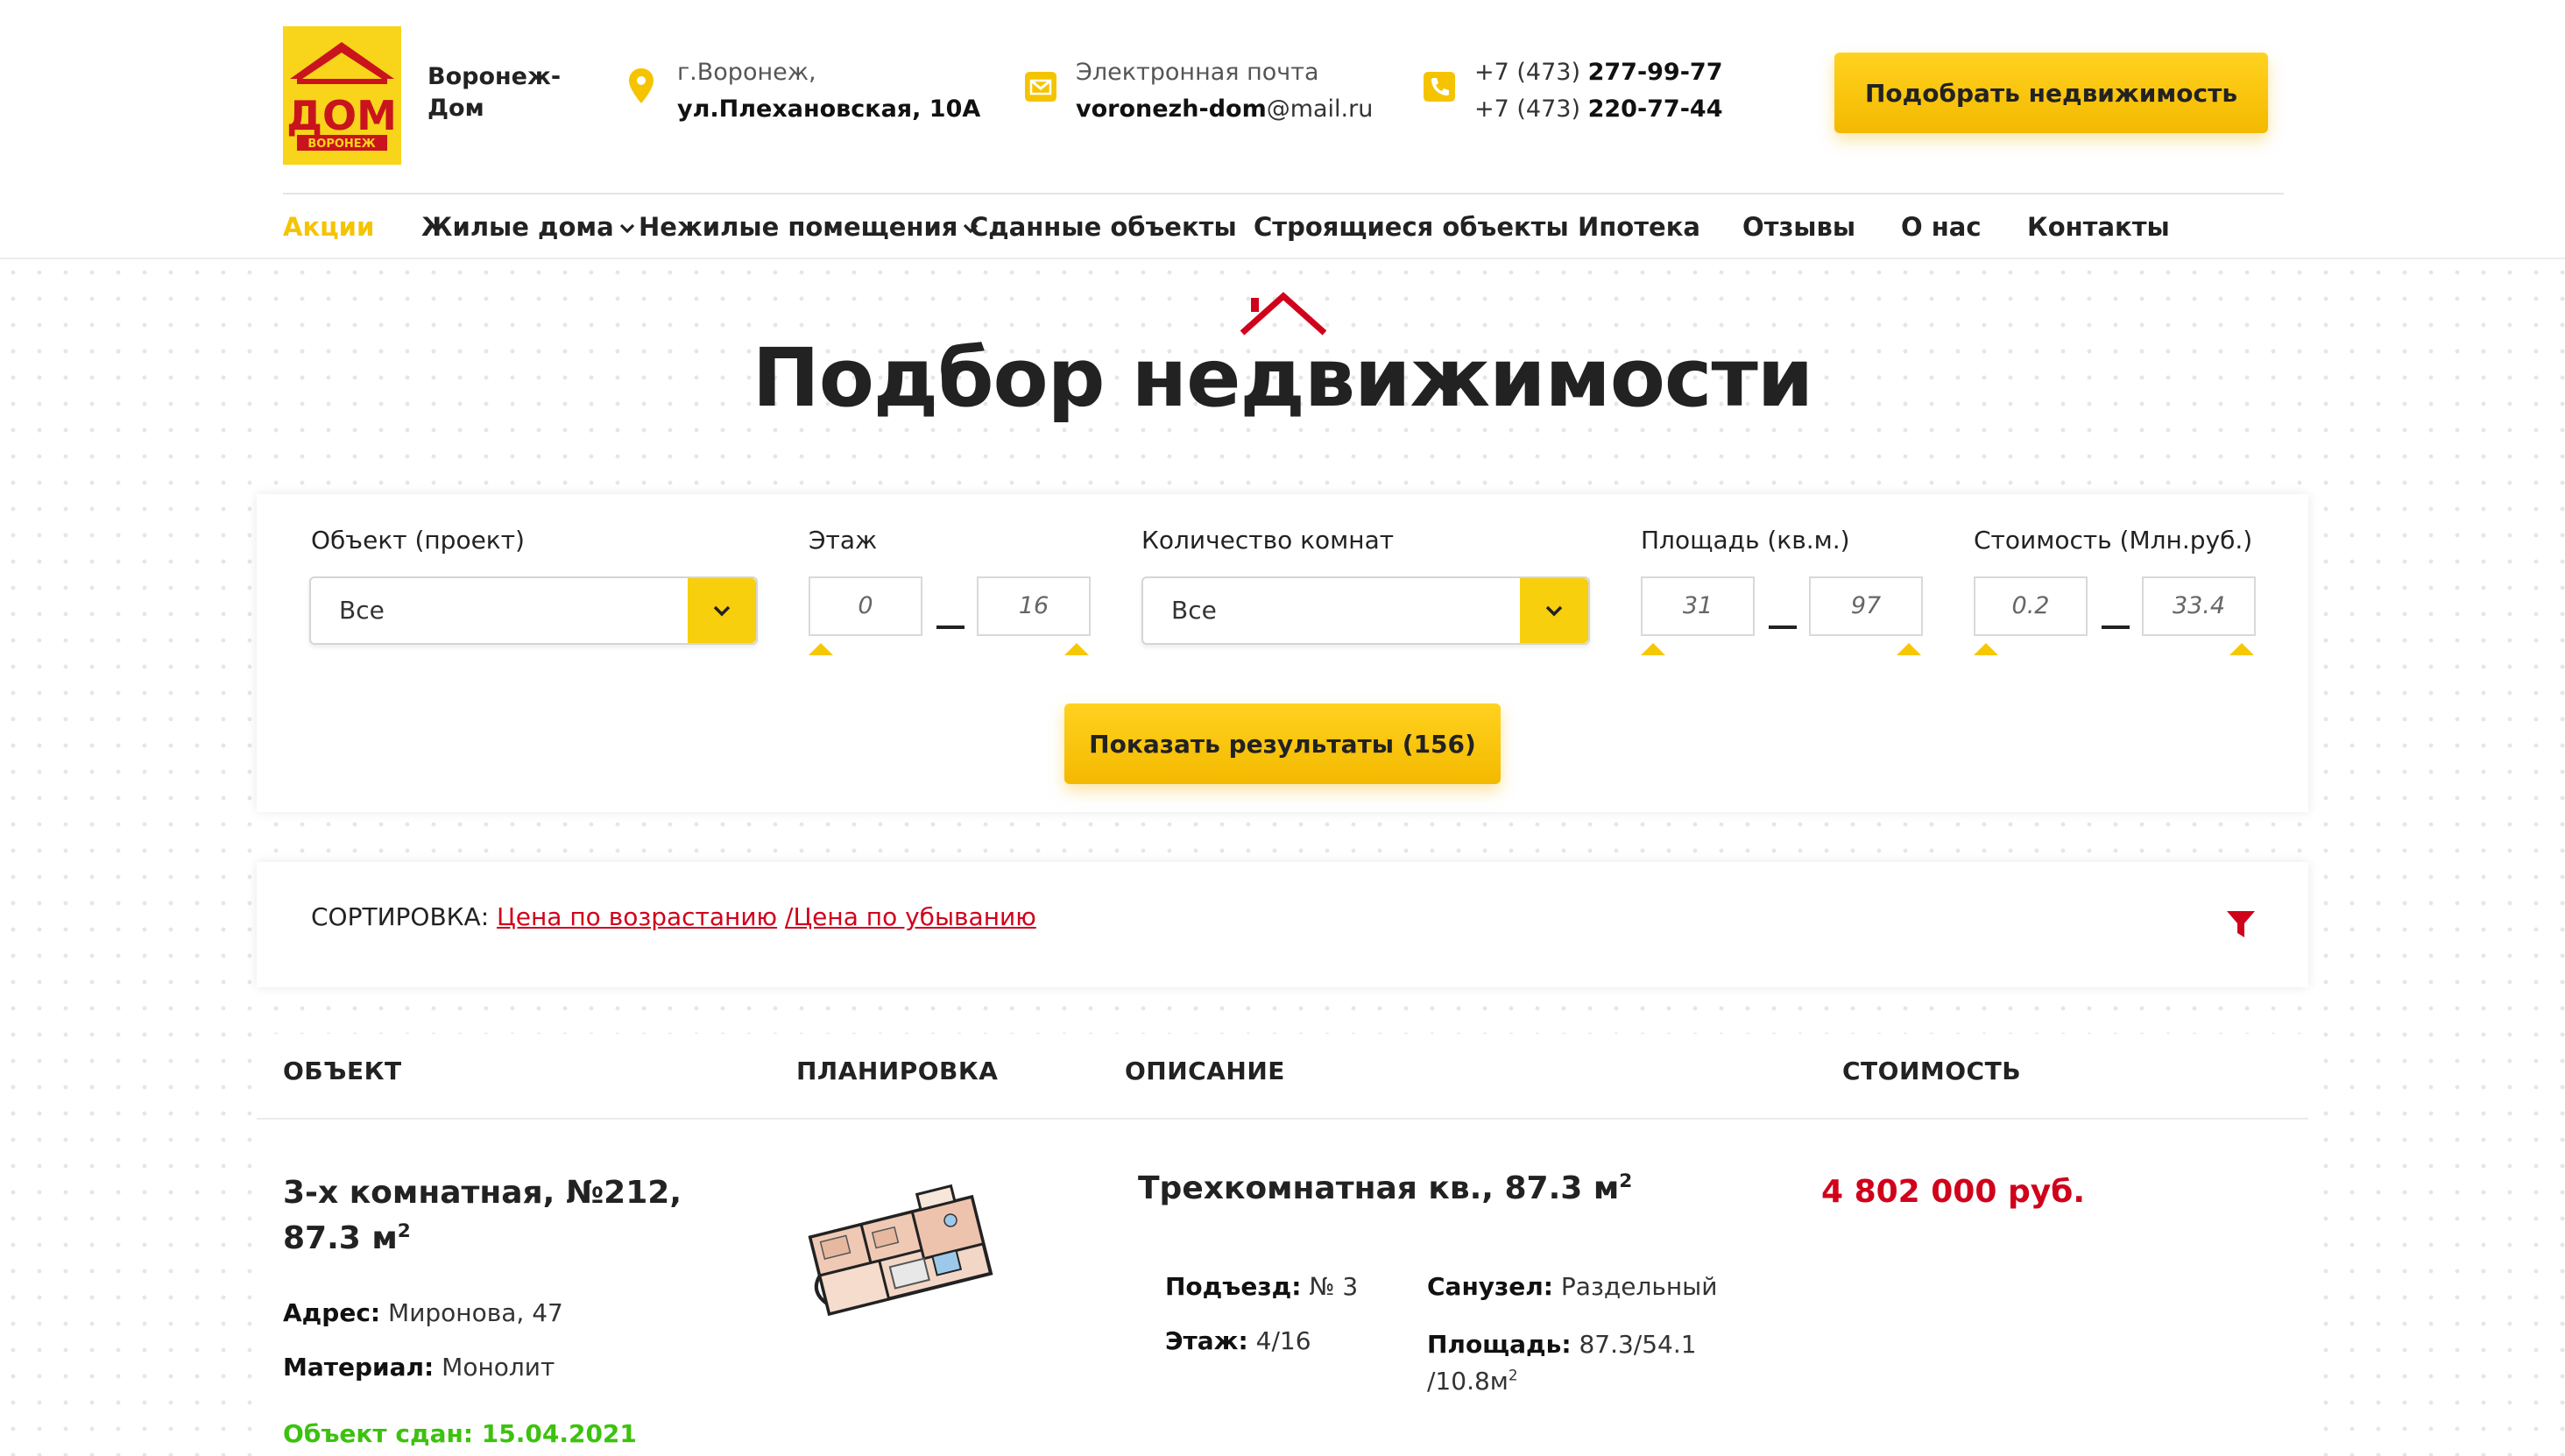 This screenshot has height=1456, width=2565. I want to click on area-filter-label: Площадь (кв.м.), so click(1745, 540).